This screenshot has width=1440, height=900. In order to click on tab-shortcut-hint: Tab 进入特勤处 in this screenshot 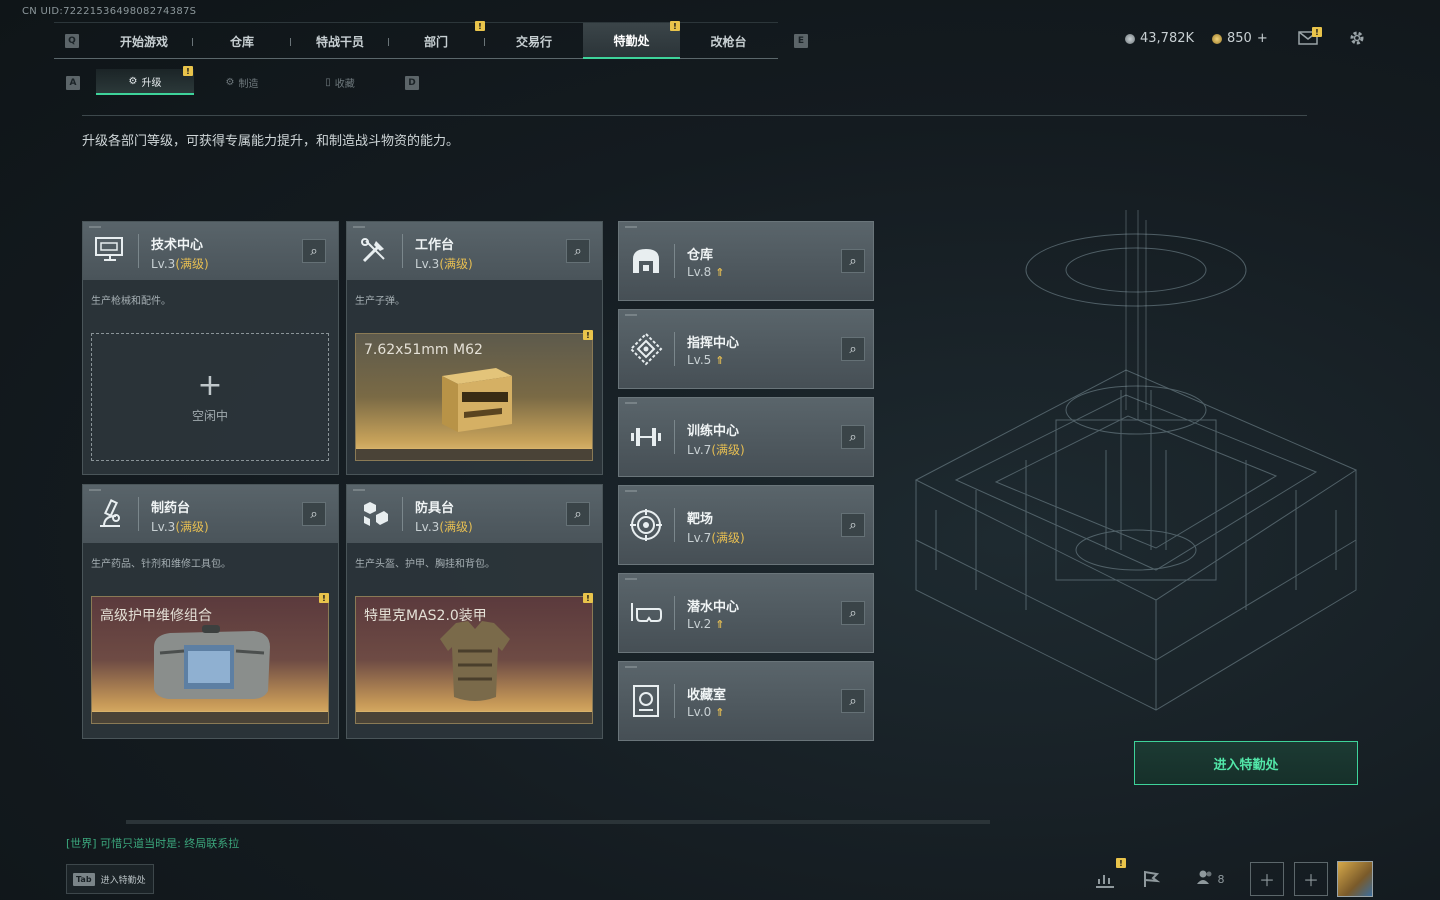, I will do `click(110, 879)`.